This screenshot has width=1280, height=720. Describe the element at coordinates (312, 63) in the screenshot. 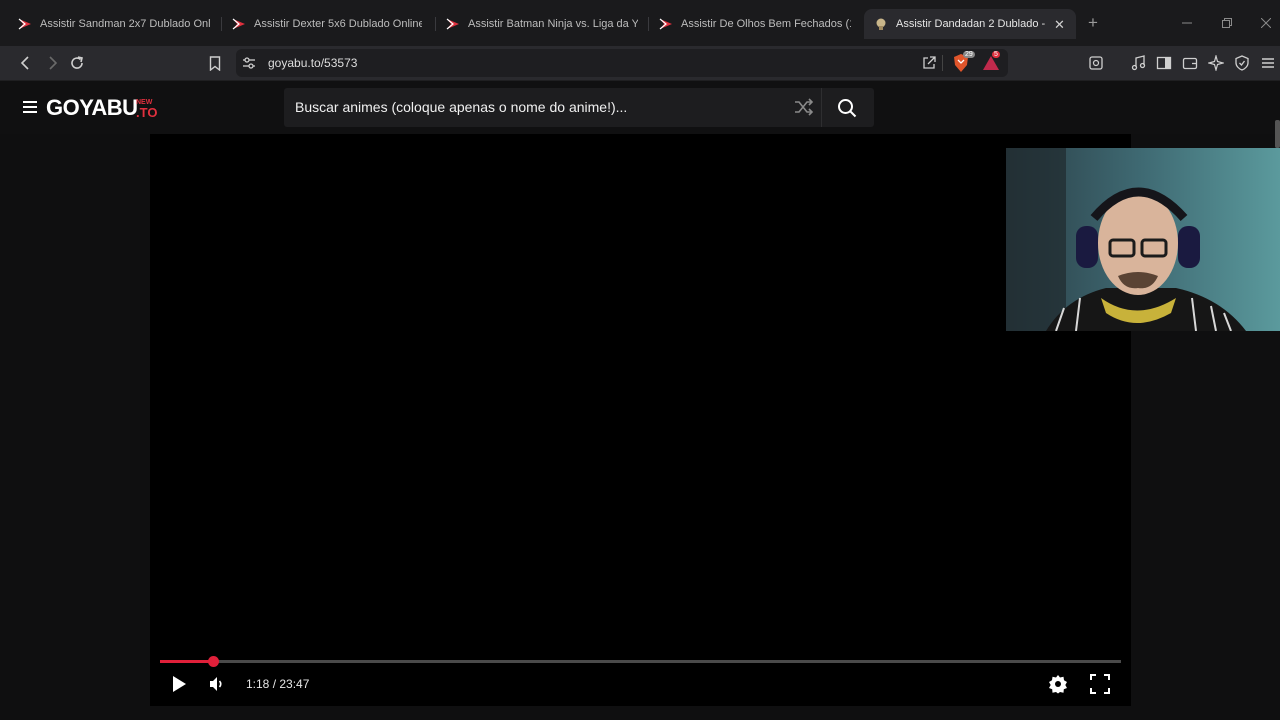

I see `url-text: goyabu.to/53573` at that location.